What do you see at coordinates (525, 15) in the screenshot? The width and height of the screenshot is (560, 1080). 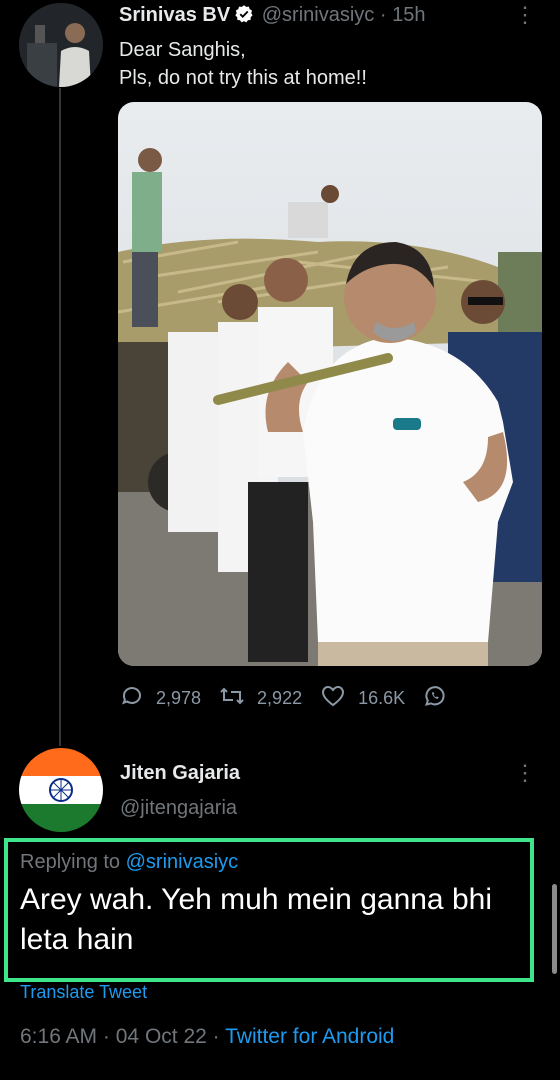 I see `more-options-icon: ⋮` at bounding box center [525, 15].